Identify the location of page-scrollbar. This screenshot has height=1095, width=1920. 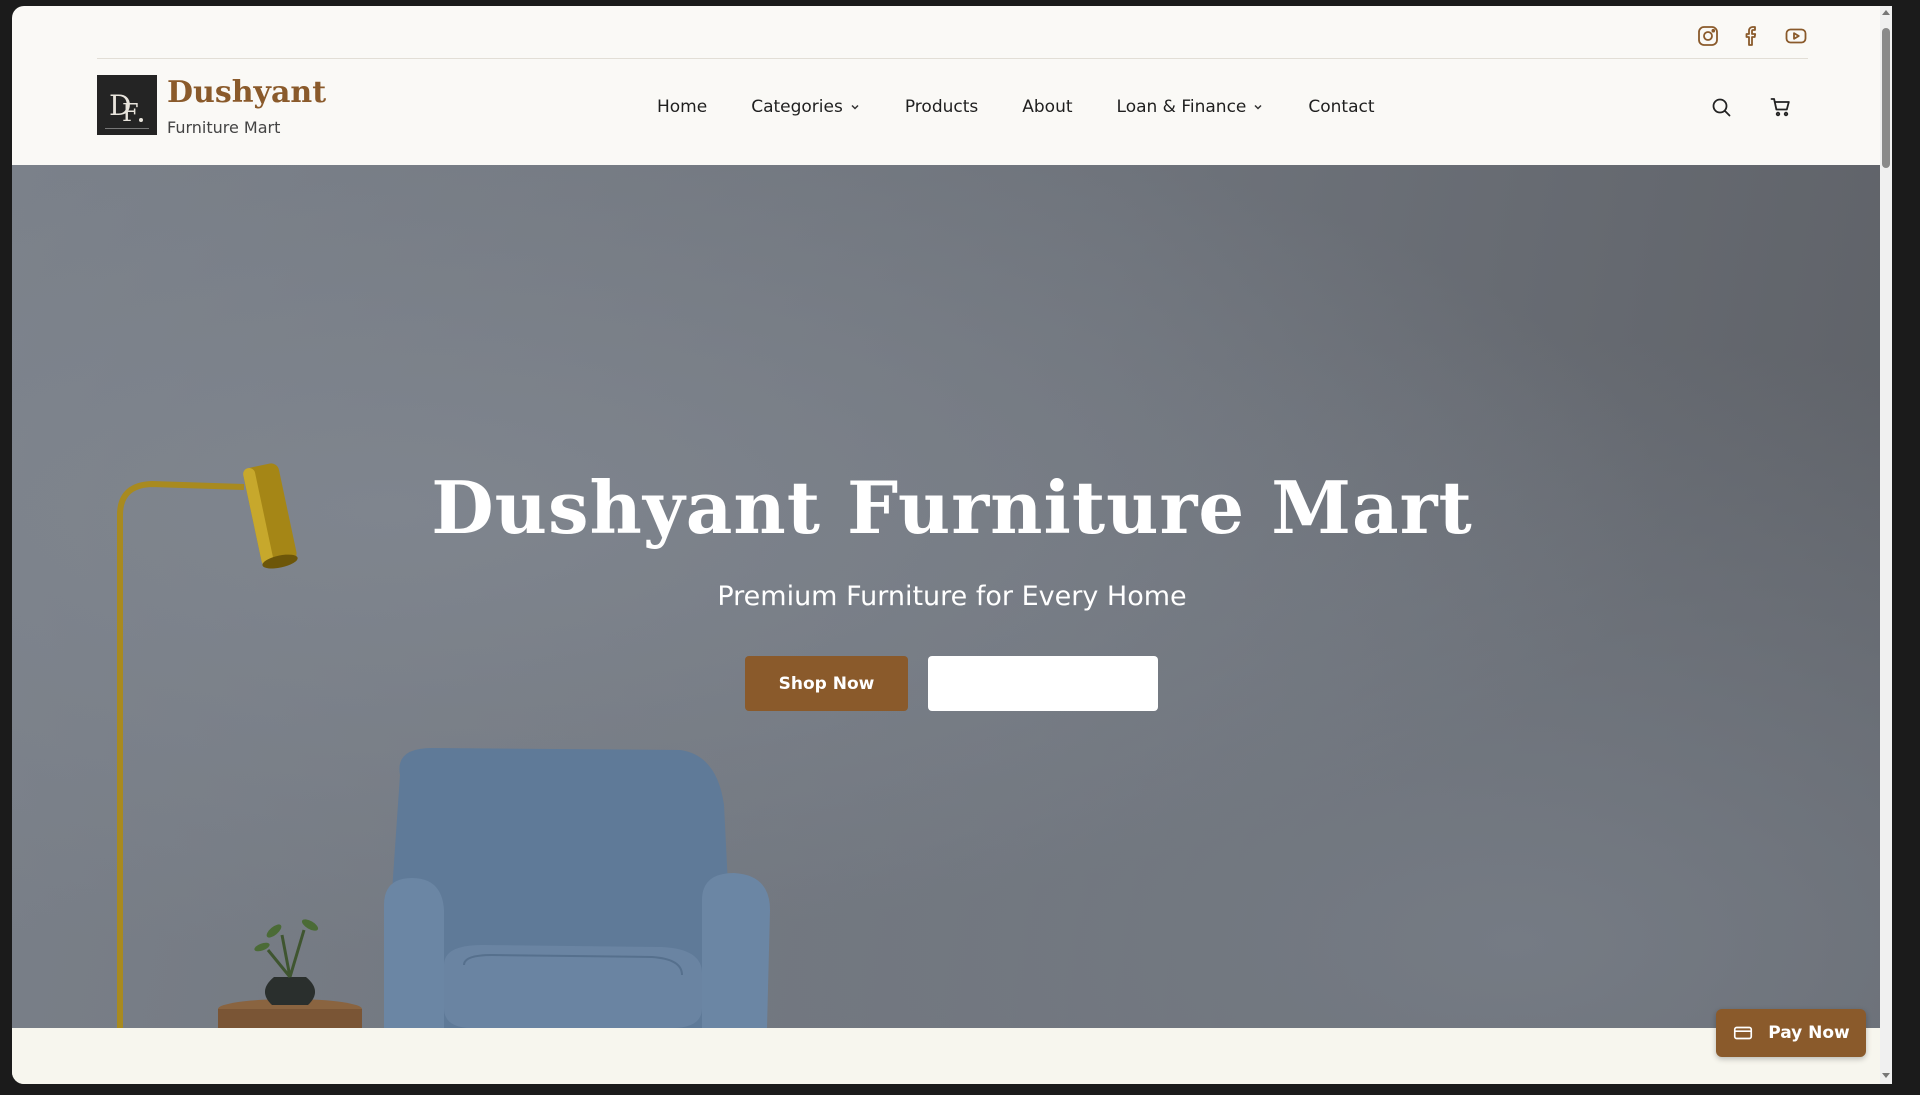
(1886, 545).